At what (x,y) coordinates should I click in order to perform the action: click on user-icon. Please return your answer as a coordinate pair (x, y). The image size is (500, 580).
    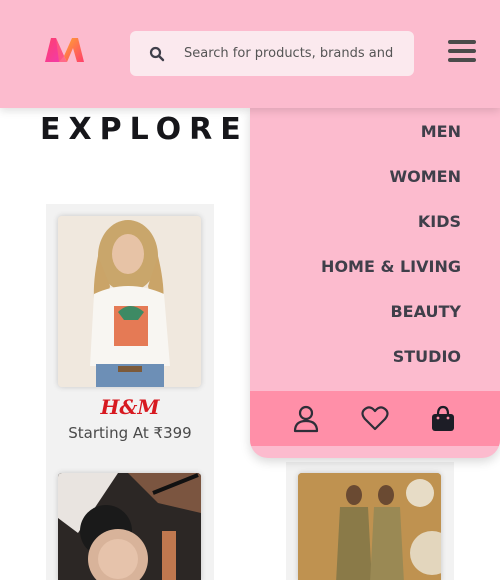
    Looking at the image, I should click on (306, 419).